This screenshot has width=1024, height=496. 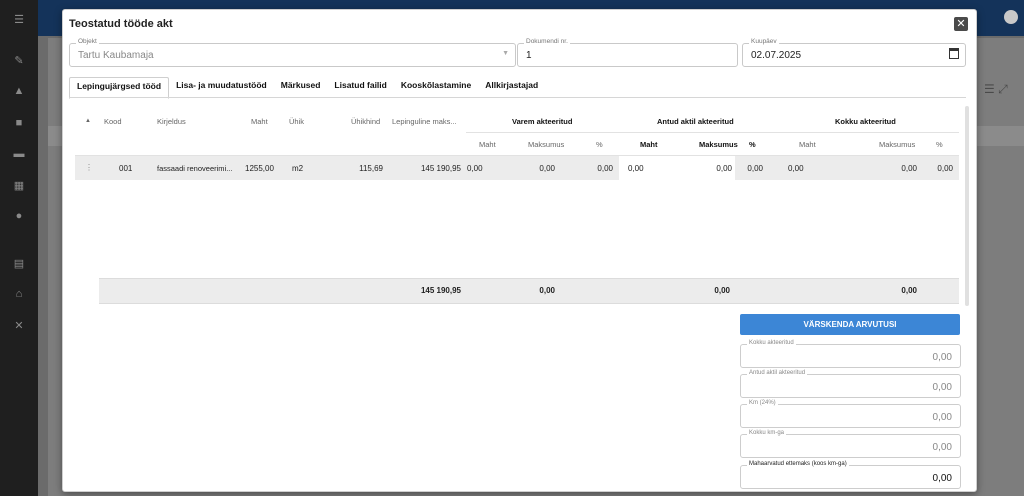 What do you see at coordinates (767, 433) in the screenshot?
I see `kokku-km-ga-label: Kokku km-ga` at bounding box center [767, 433].